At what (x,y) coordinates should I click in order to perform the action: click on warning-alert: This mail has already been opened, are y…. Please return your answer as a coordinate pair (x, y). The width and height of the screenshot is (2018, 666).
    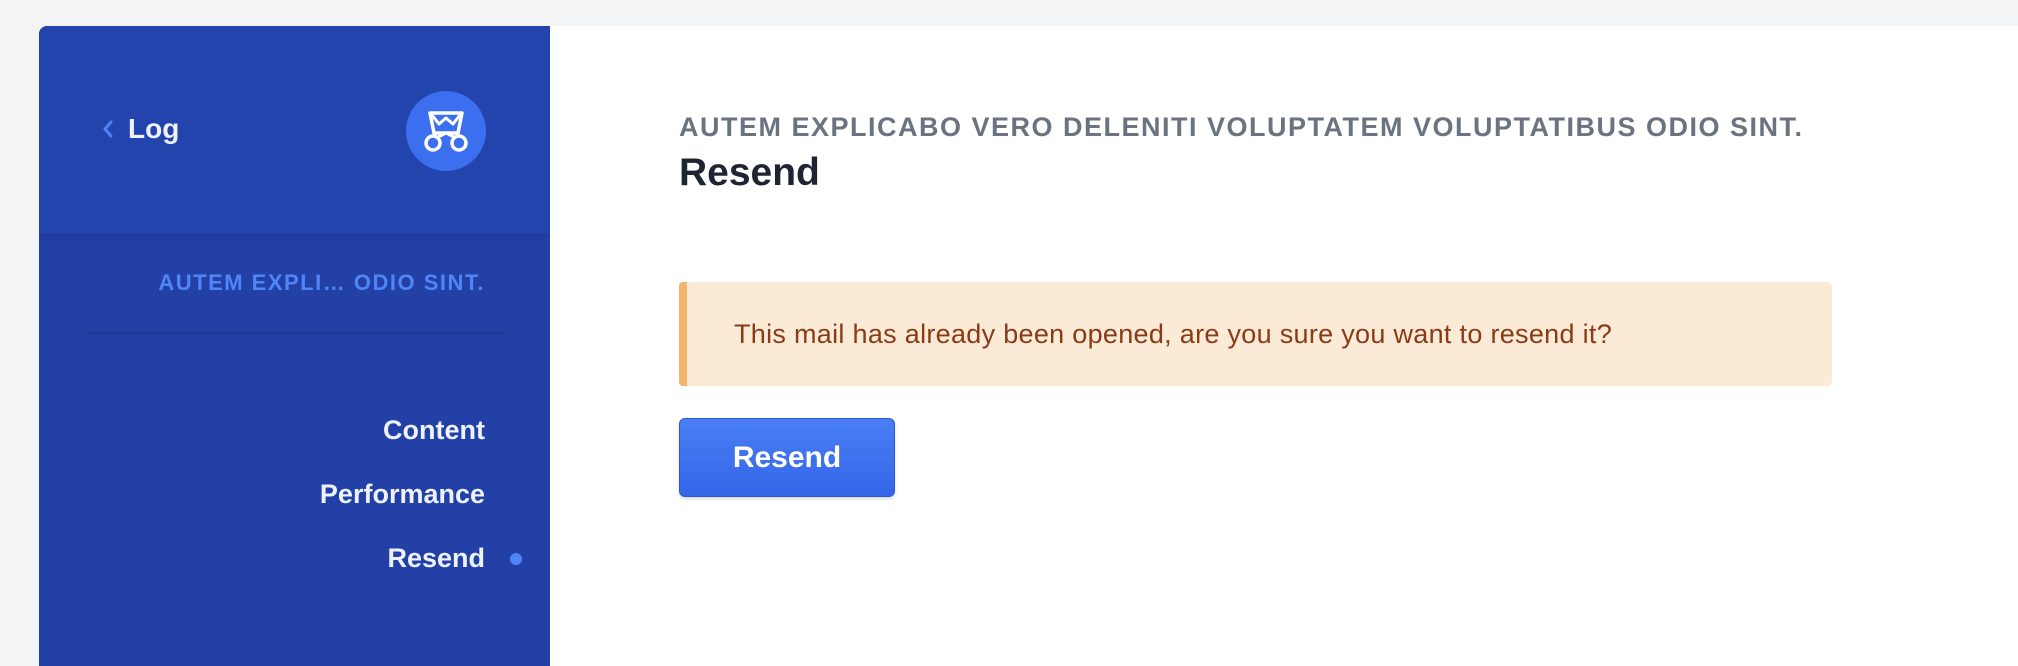
    Looking at the image, I should click on (1255, 334).